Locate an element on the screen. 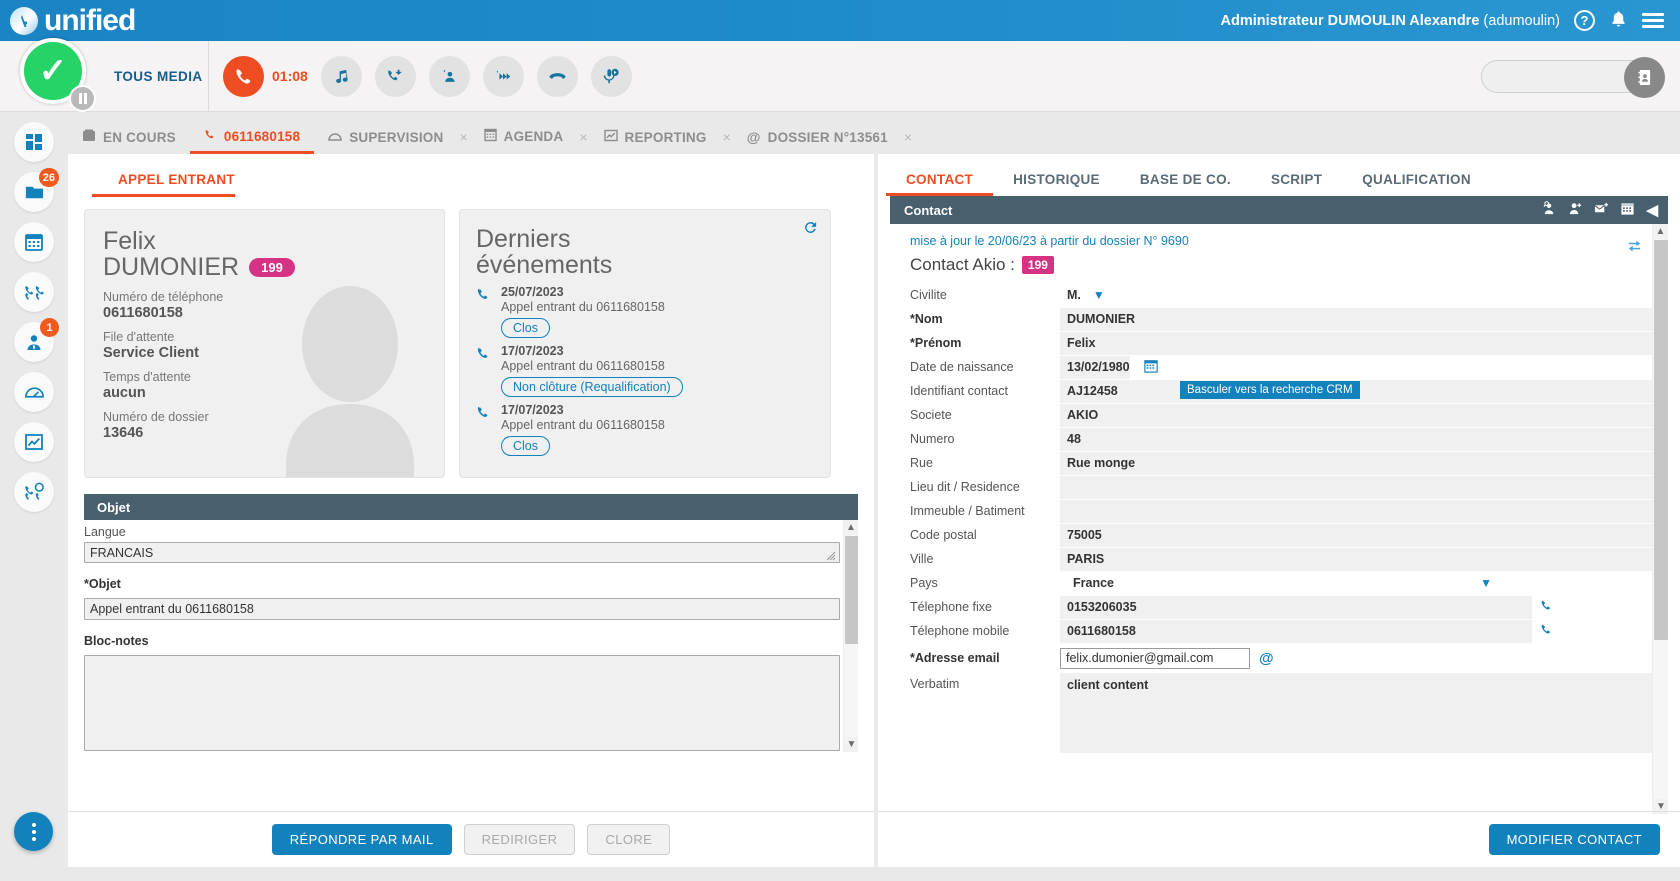 The width and height of the screenshot is (1680, 881). sidebar-item-dashboard is located at coordinates (34, 142).